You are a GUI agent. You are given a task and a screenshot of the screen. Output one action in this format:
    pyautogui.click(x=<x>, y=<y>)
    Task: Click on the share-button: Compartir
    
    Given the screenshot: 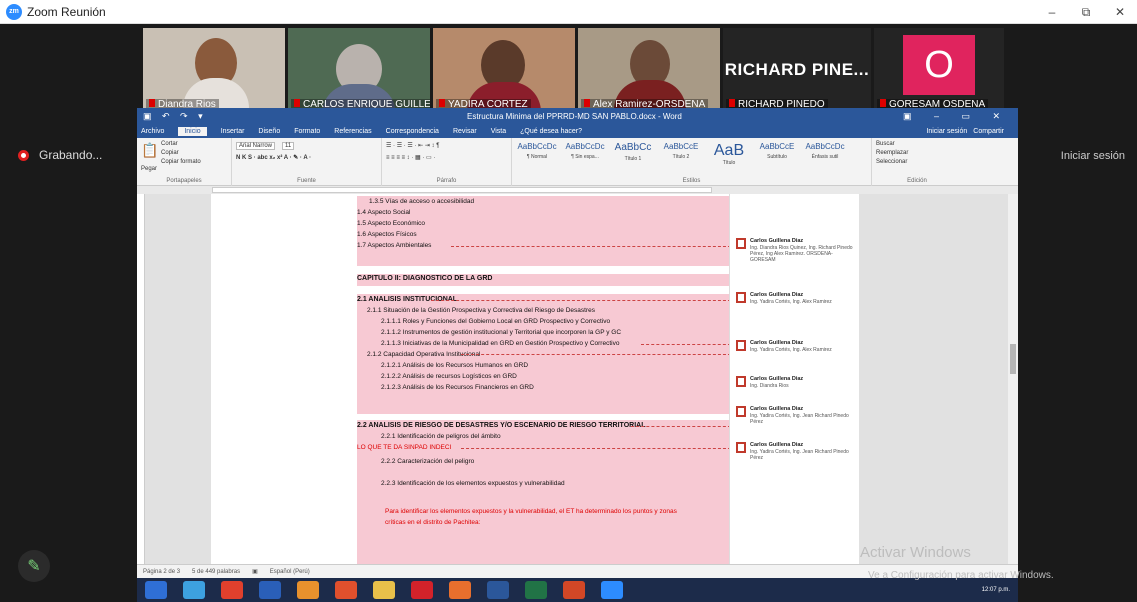 What is the action you would take?
    pyautogui.click(x=988, y=131)
    